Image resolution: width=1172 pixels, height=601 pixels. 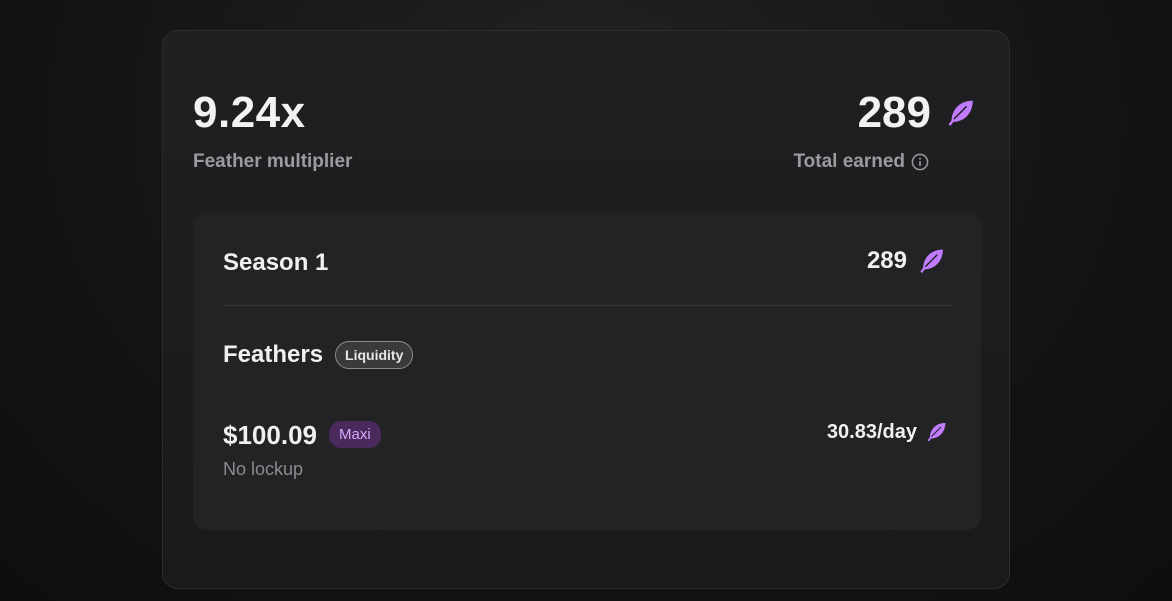 I want to click on feathers-header: Feathers Liquidity, so click(x=318, y=355).